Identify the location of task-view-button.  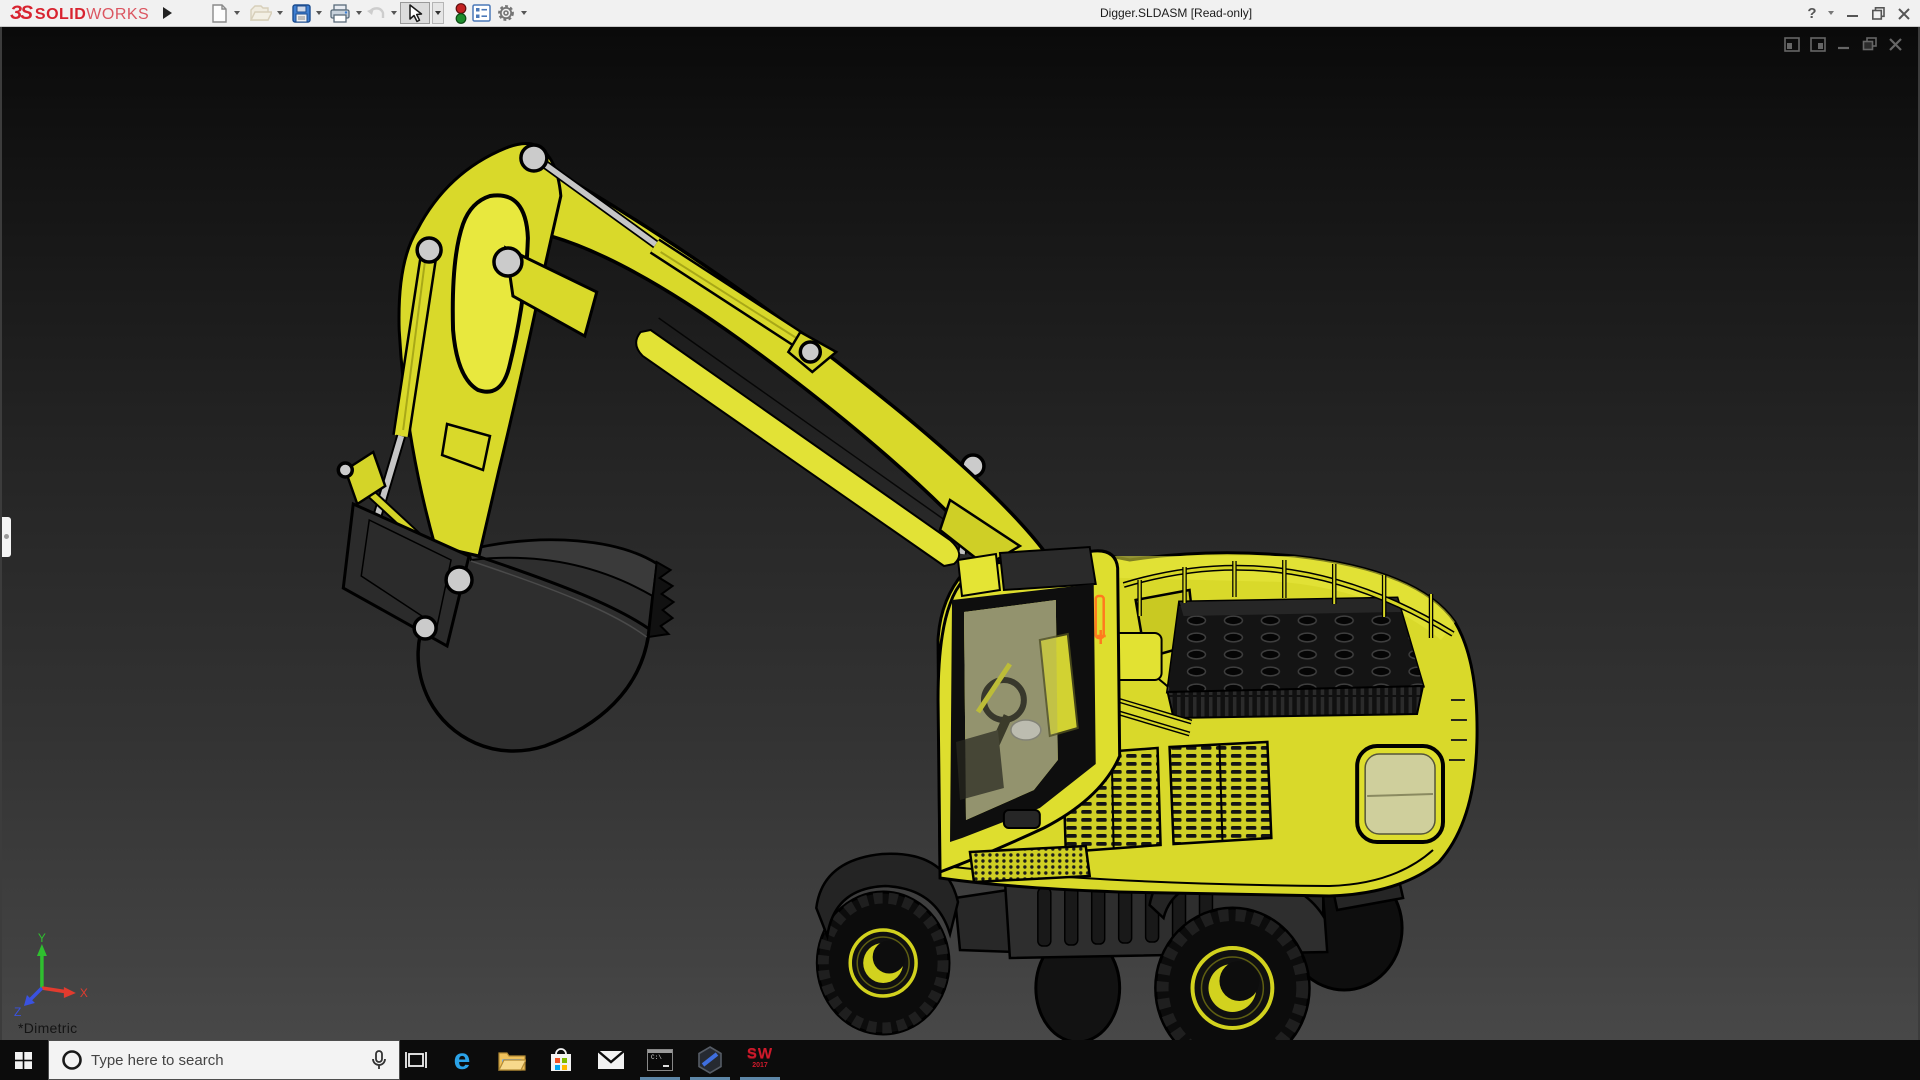
(416, 1060).